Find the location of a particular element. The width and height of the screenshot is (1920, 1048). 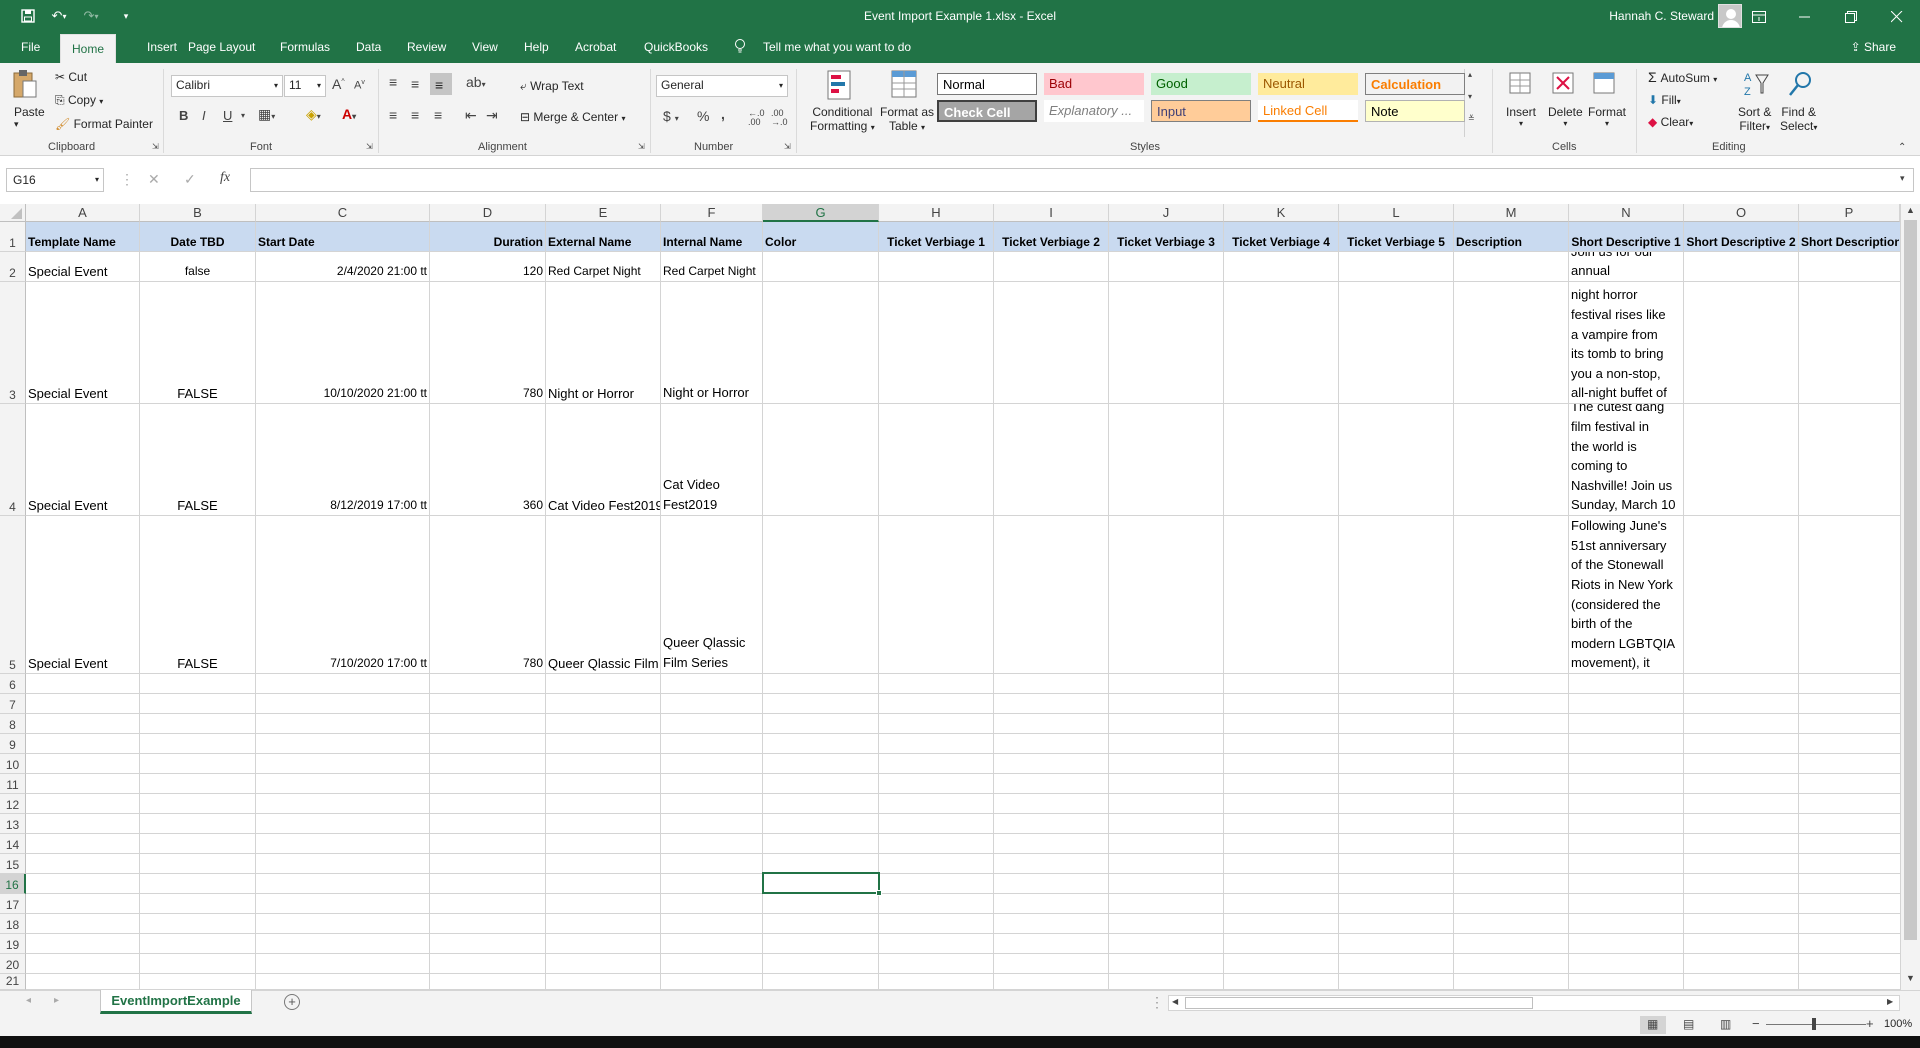

header-cell: Ticket Verbiage 2 is located at coordinates (1051, 242).